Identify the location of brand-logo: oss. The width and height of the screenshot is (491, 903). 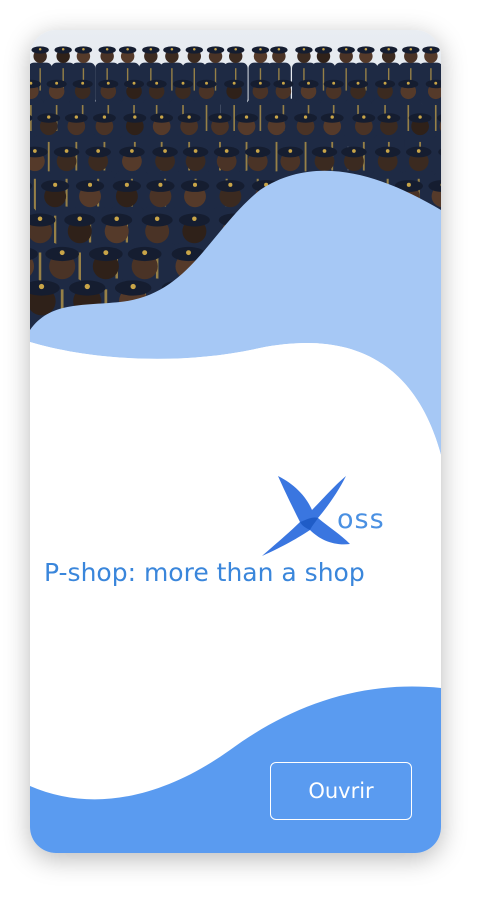
(324, 516).